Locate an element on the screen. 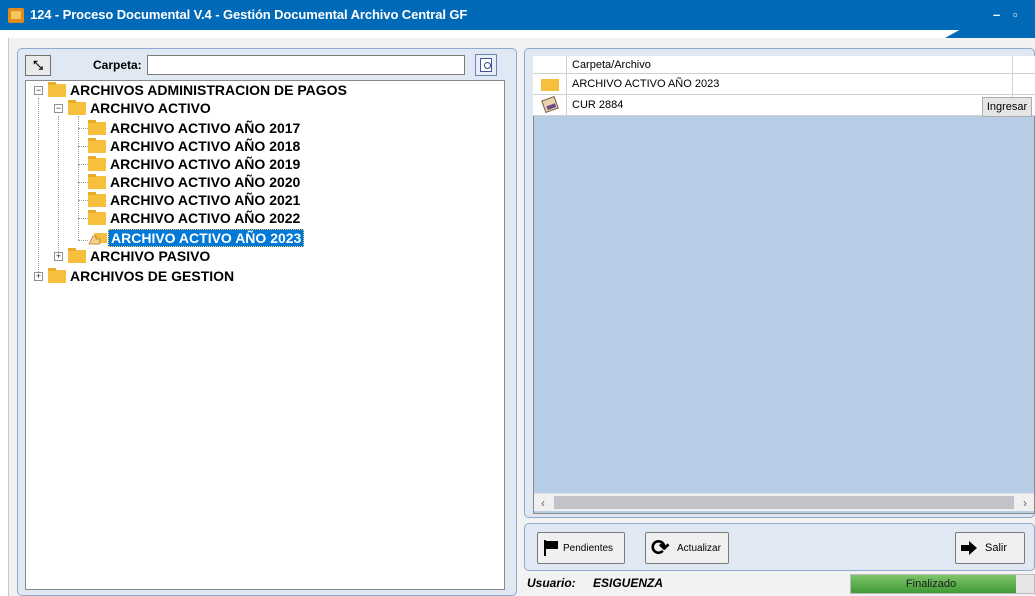  tree-node-label: ARCHIVO ACTIVO AÑO 2020 is located at coordinates (205, 182).